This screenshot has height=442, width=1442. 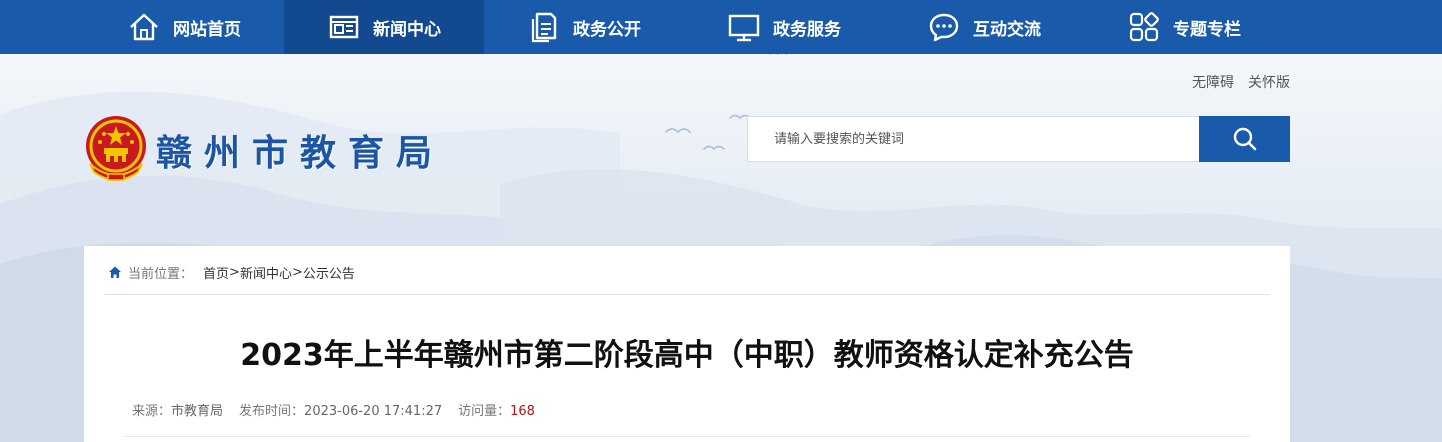 I want to click on breadcrumb-home: 首页, so click(x=216, y=272).